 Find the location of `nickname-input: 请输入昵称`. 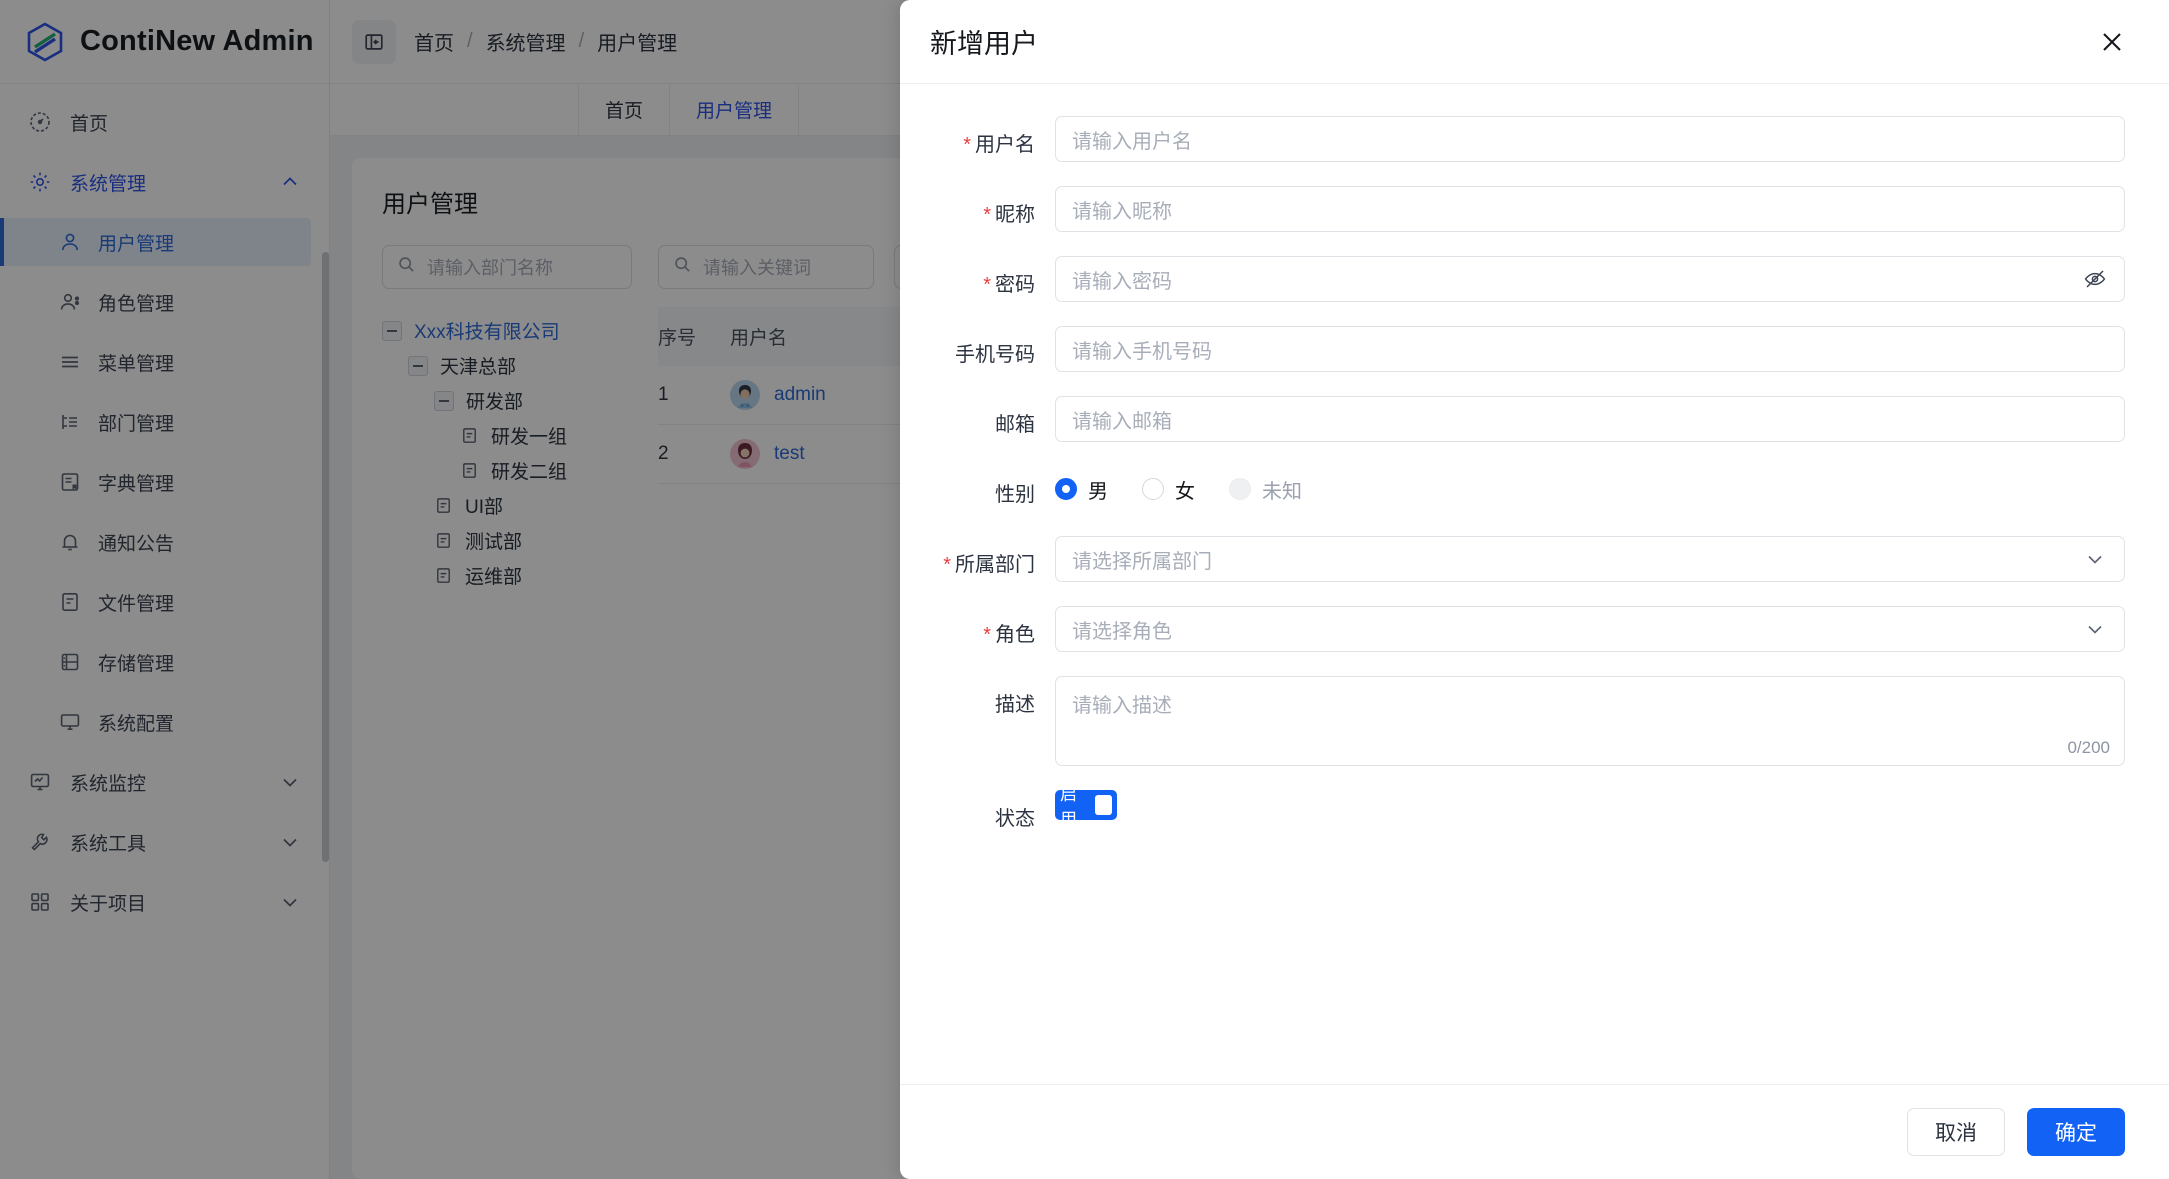

nickname-input: 请输入昵称 is located at coordinates (1590, 209).